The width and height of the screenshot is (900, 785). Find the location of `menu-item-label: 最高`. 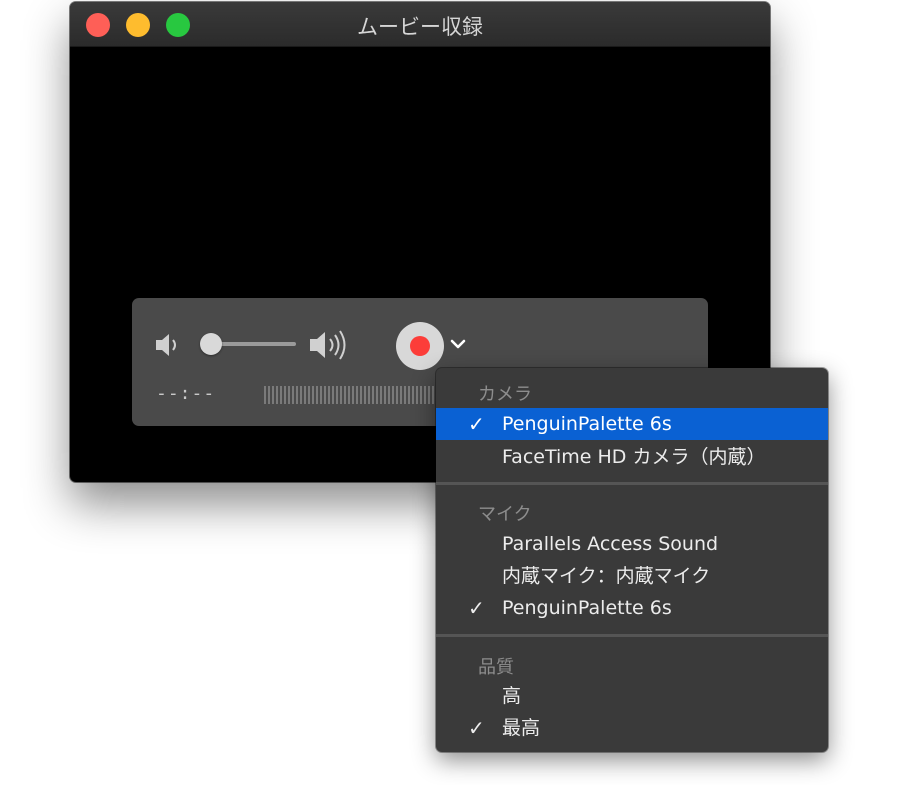

menu-item-label: 最高 is located at coordinates (521, 728).